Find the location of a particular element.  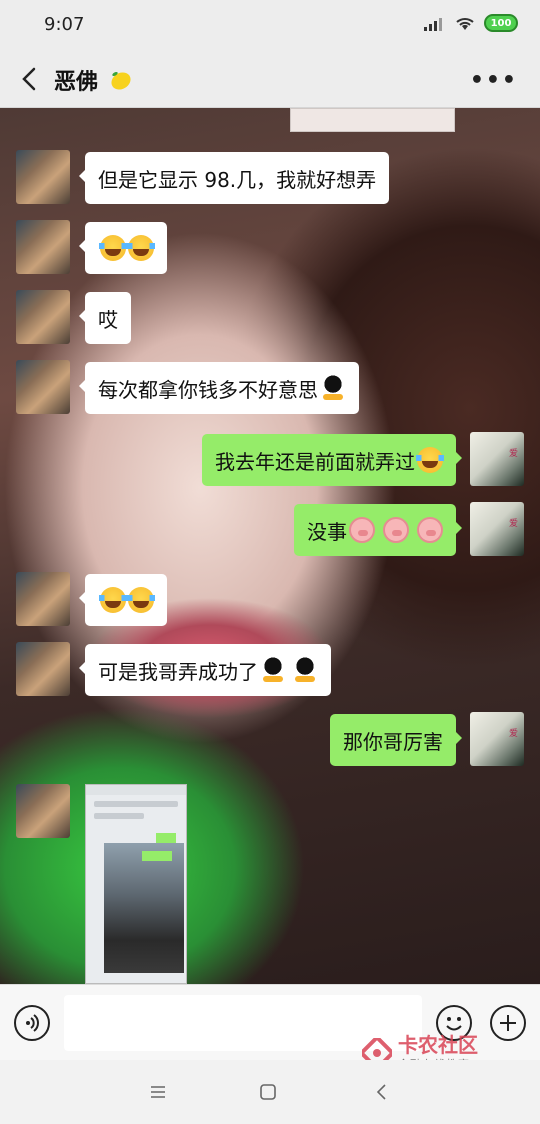

image-statusbar is located at coordinates (136, 790).